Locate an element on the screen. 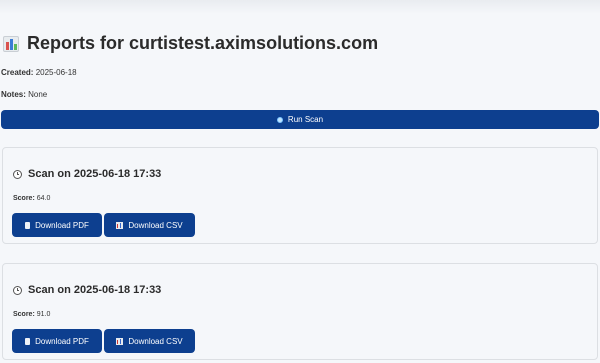 The height and width of the screenshot is (363, 600). created-row: Created: 2025-06-18 is located at coordinates (39, 72).